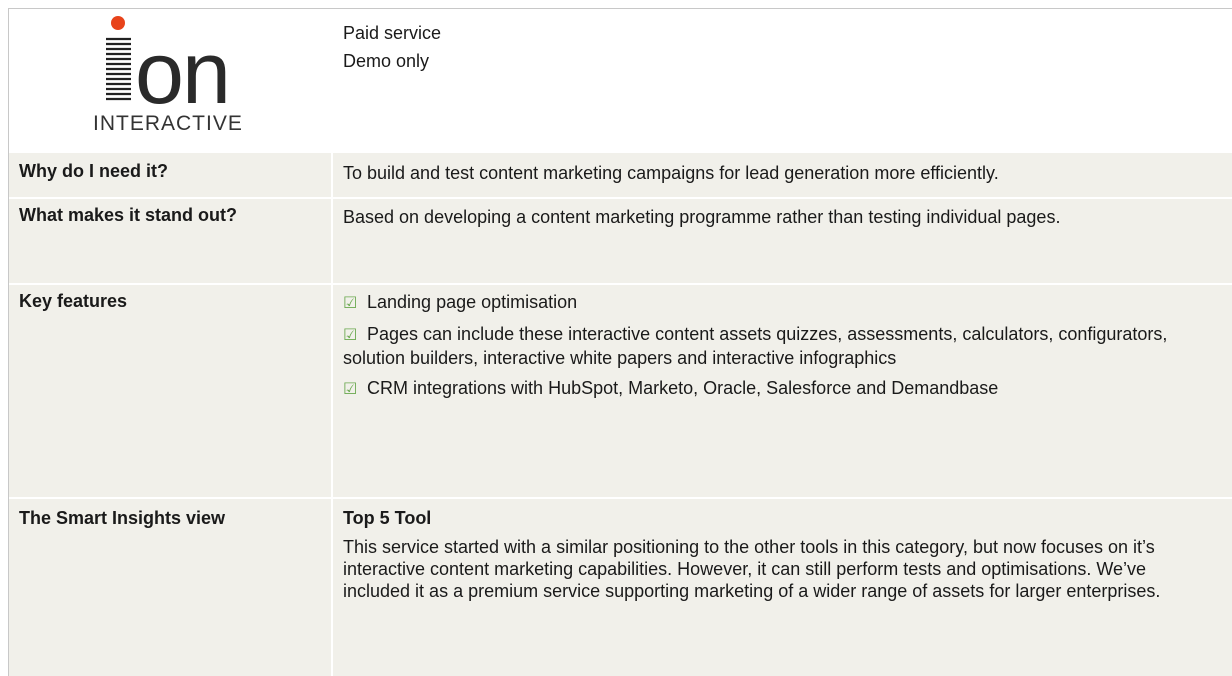 This screenshot has height=676, width=1232. What do you see at coordinates (387, 518) in the screenshot?
I see `rating-headline: Top 5 Tool` at bounding box center [387, 518].